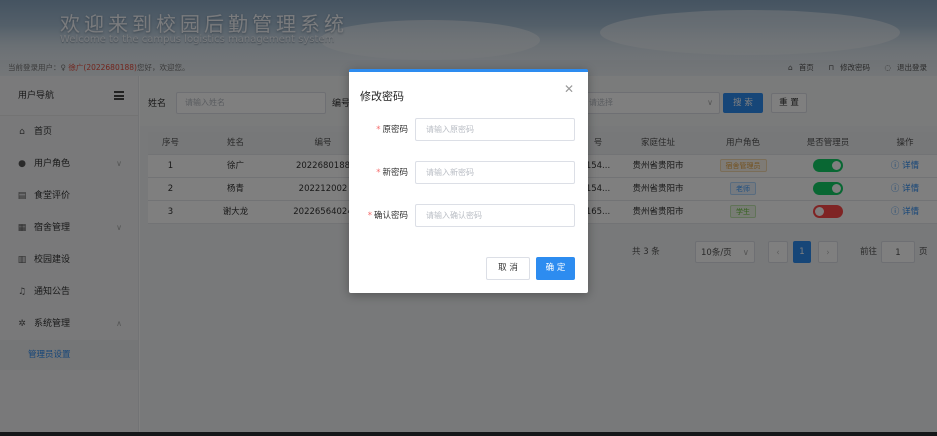 This screenshot has height=436, width=937. I want to click on new-password-label: * 新密码, so click(392, 172).